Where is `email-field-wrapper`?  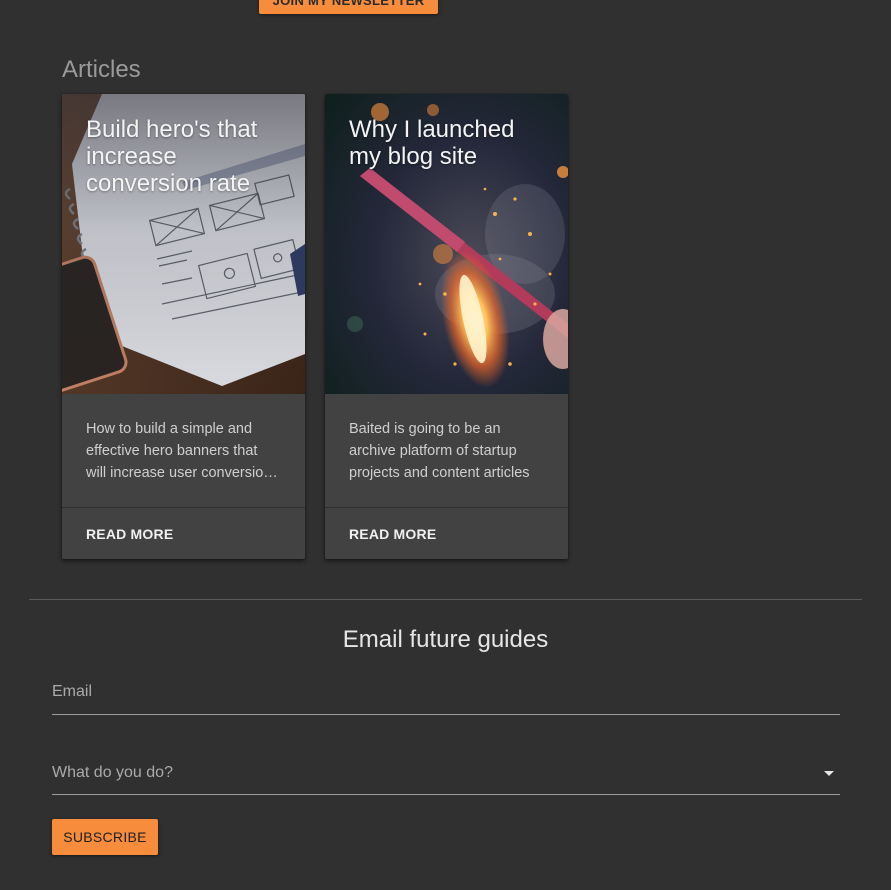
email-field-wrapper is located at coordinates (446, 695).